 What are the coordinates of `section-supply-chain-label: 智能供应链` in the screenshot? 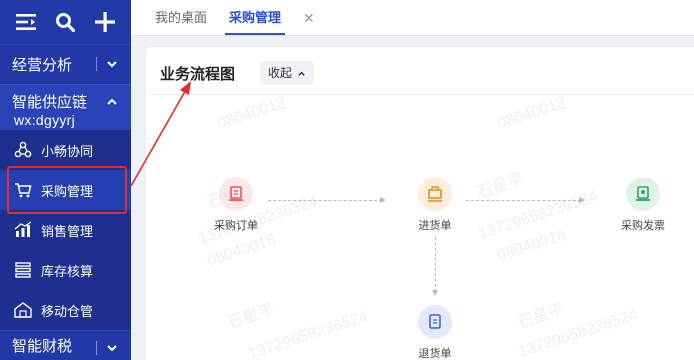 It's located at (50, 102).